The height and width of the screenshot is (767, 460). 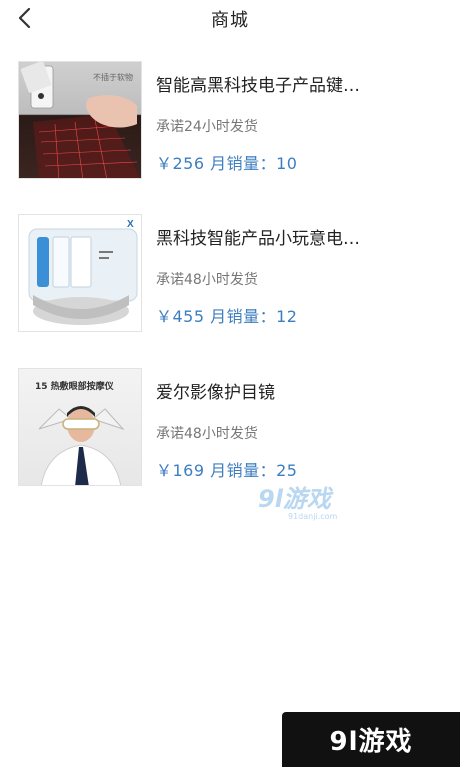 I want to click on watermark-text: 9l游戏, so click(x=294, y=499).